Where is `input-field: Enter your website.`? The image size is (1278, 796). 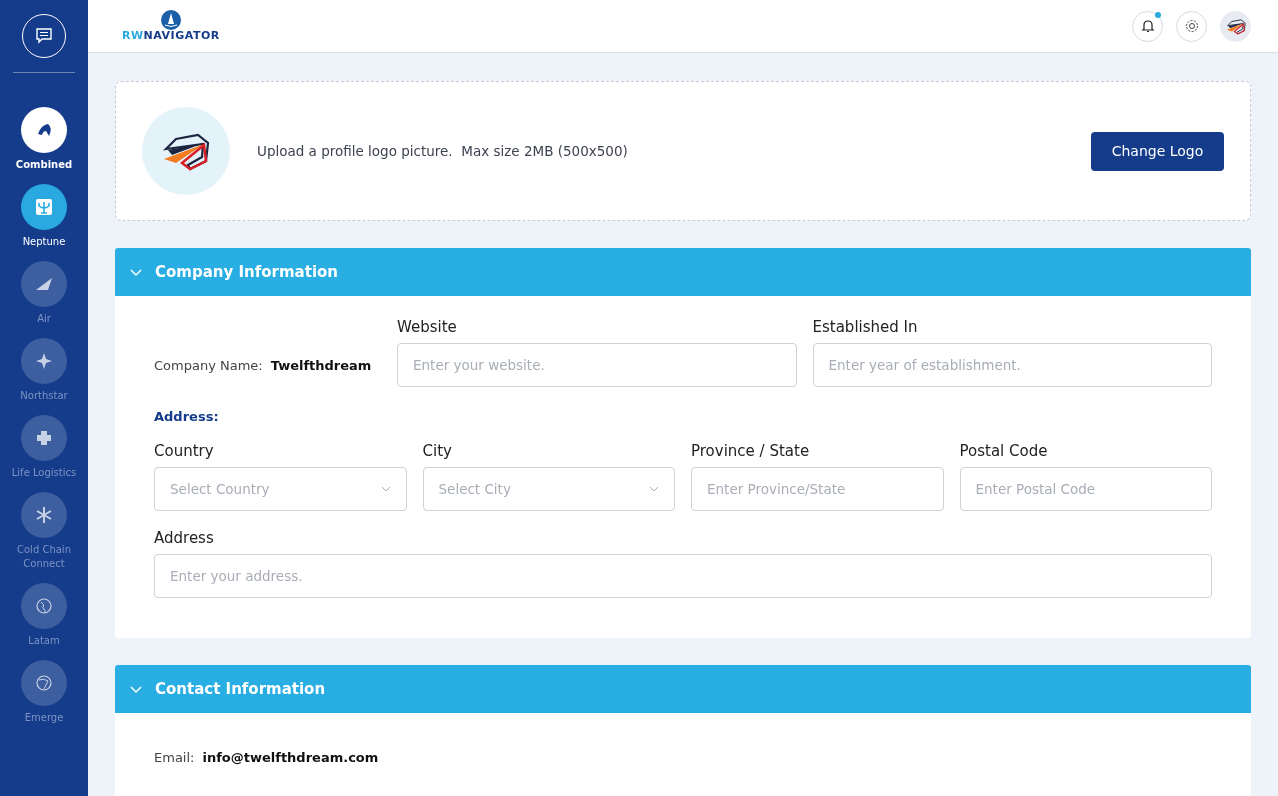
input-field: Enter your website. is located at coordinates (597, 365).